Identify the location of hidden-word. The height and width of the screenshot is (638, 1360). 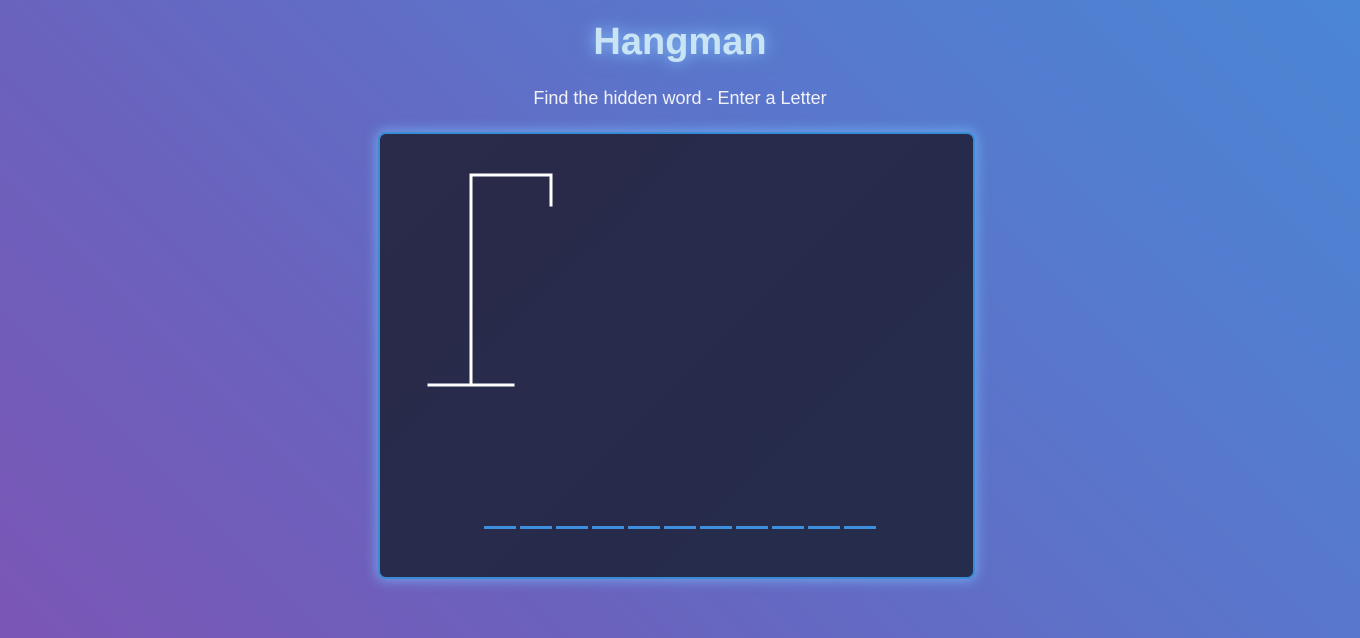
(680, 528).